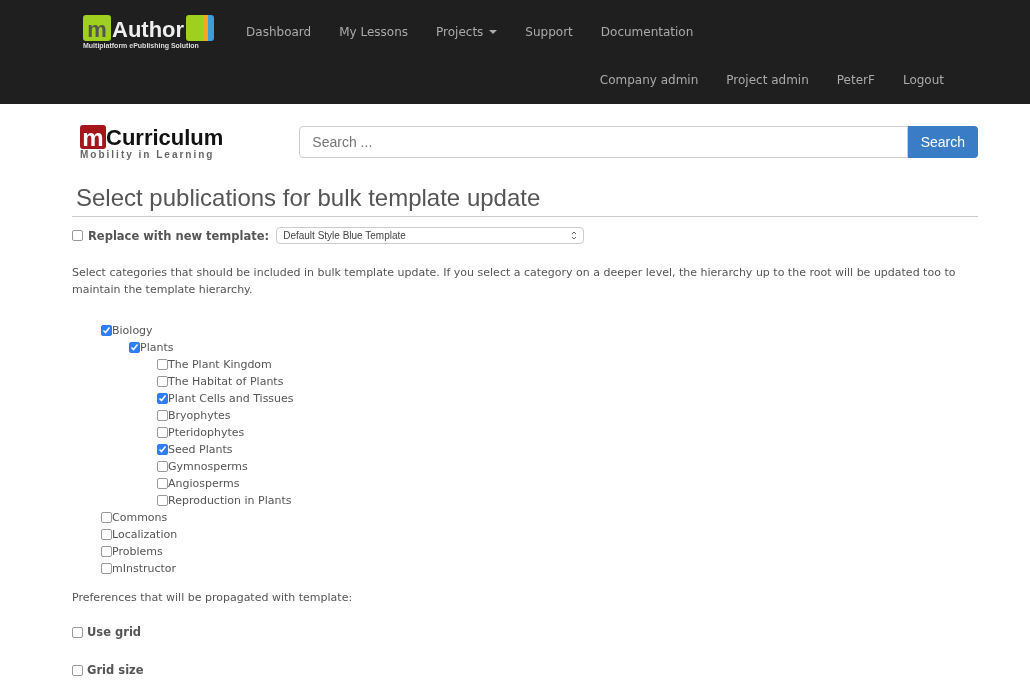  Describe the element at coordinates (114, 632) in the screenshot. I see `preference-label: Use grid` at that location.